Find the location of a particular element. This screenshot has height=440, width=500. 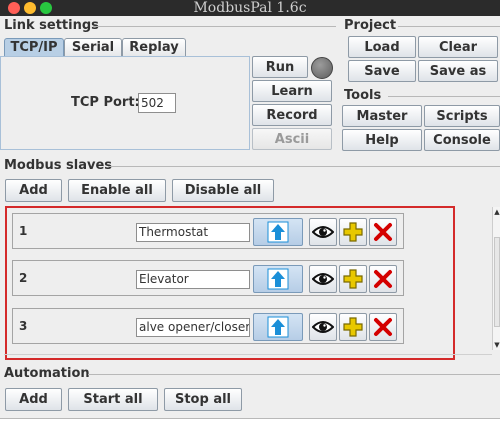

slave-id: 2 is located at coordinates (23, 278).